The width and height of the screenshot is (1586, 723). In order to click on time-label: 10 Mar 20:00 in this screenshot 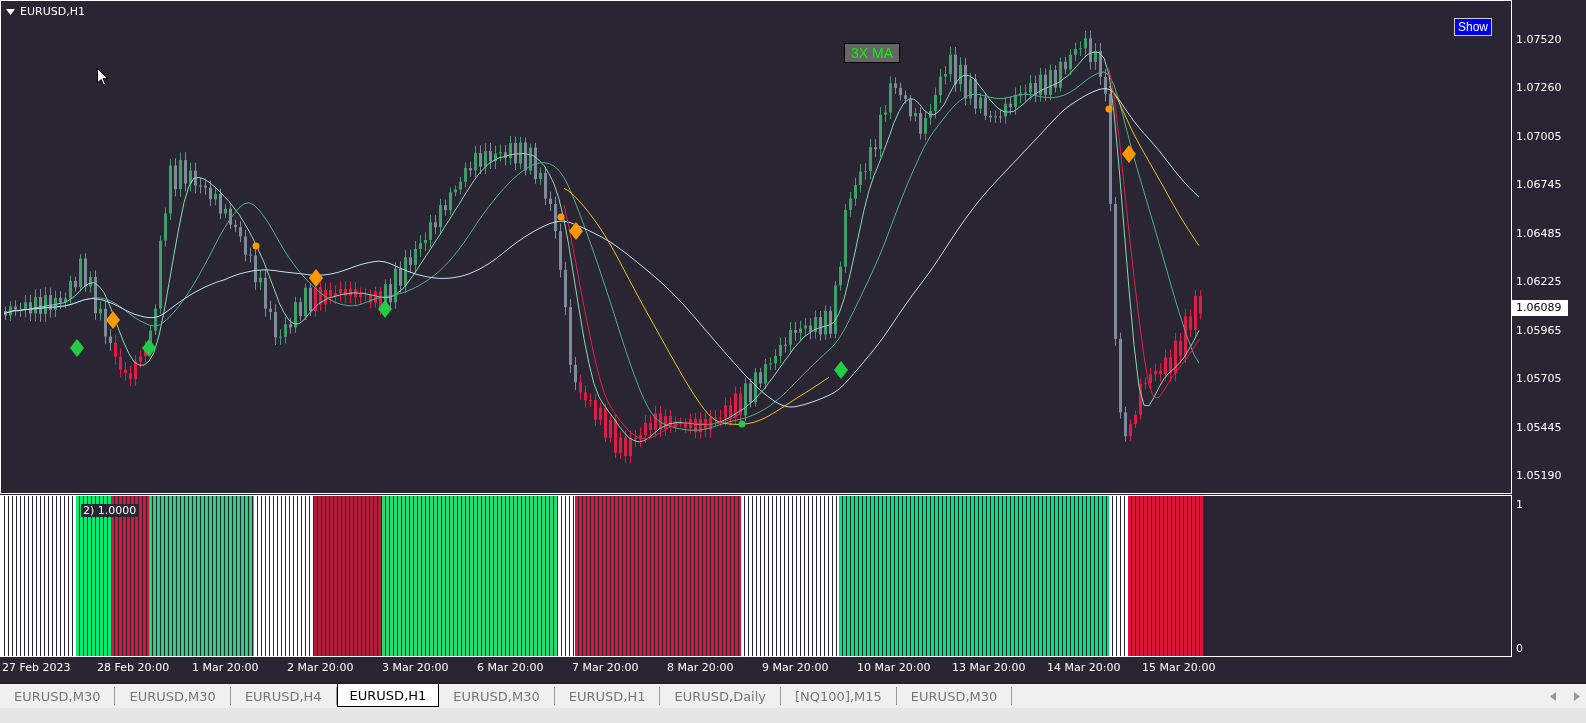, I will do `click(894, 668)`.